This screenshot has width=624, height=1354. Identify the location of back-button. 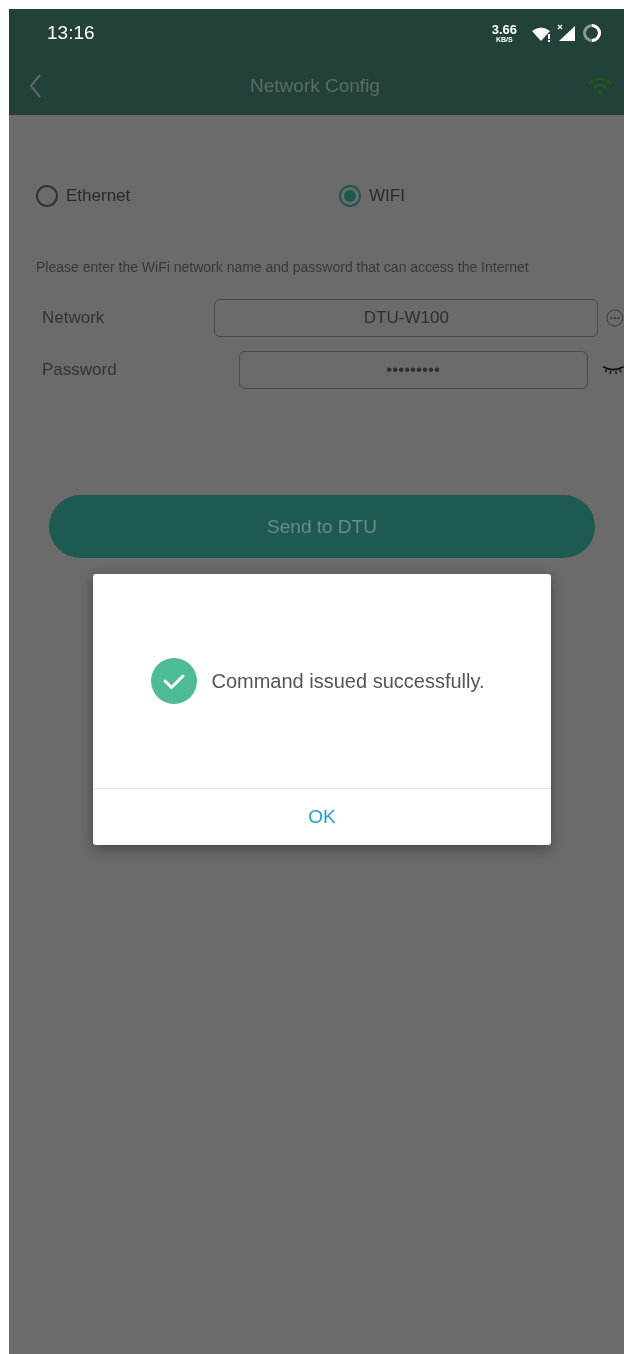
(35, 86).